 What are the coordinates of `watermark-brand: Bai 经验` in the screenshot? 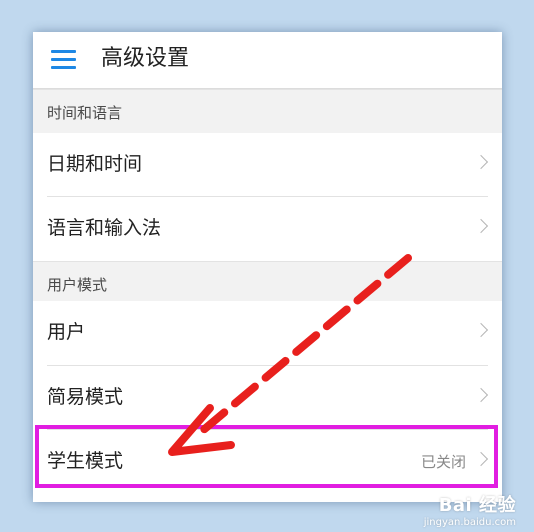 It's located at (477, 505).